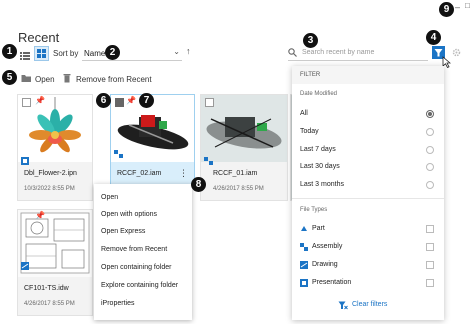 The image size is (474, 324). I want to click on radio-today, so click(430, 132).